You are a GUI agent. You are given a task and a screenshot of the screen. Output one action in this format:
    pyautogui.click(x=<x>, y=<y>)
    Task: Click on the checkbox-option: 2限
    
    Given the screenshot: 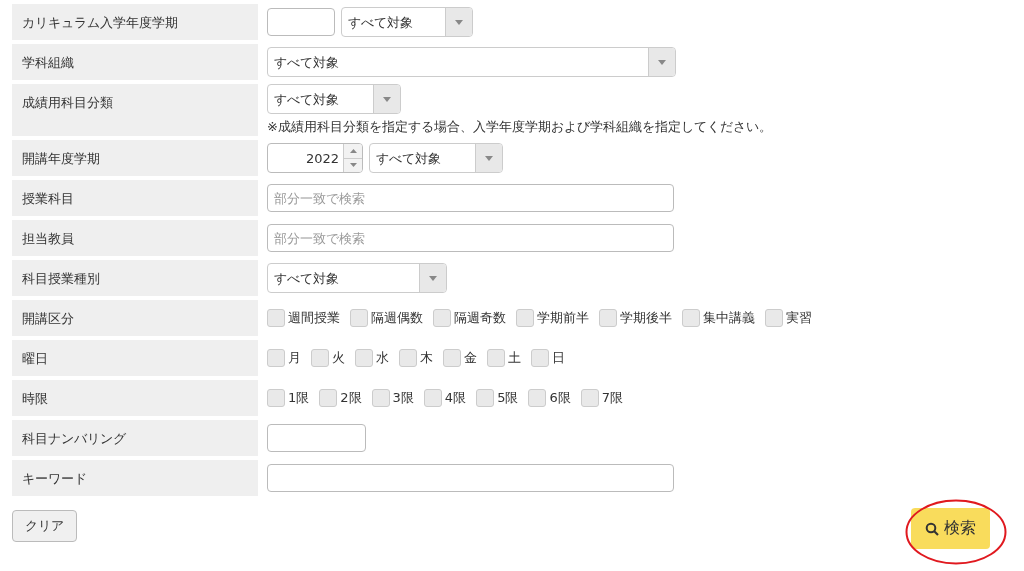 What is the action you would take?
    pyautogui.click(x=340, y=398)
    